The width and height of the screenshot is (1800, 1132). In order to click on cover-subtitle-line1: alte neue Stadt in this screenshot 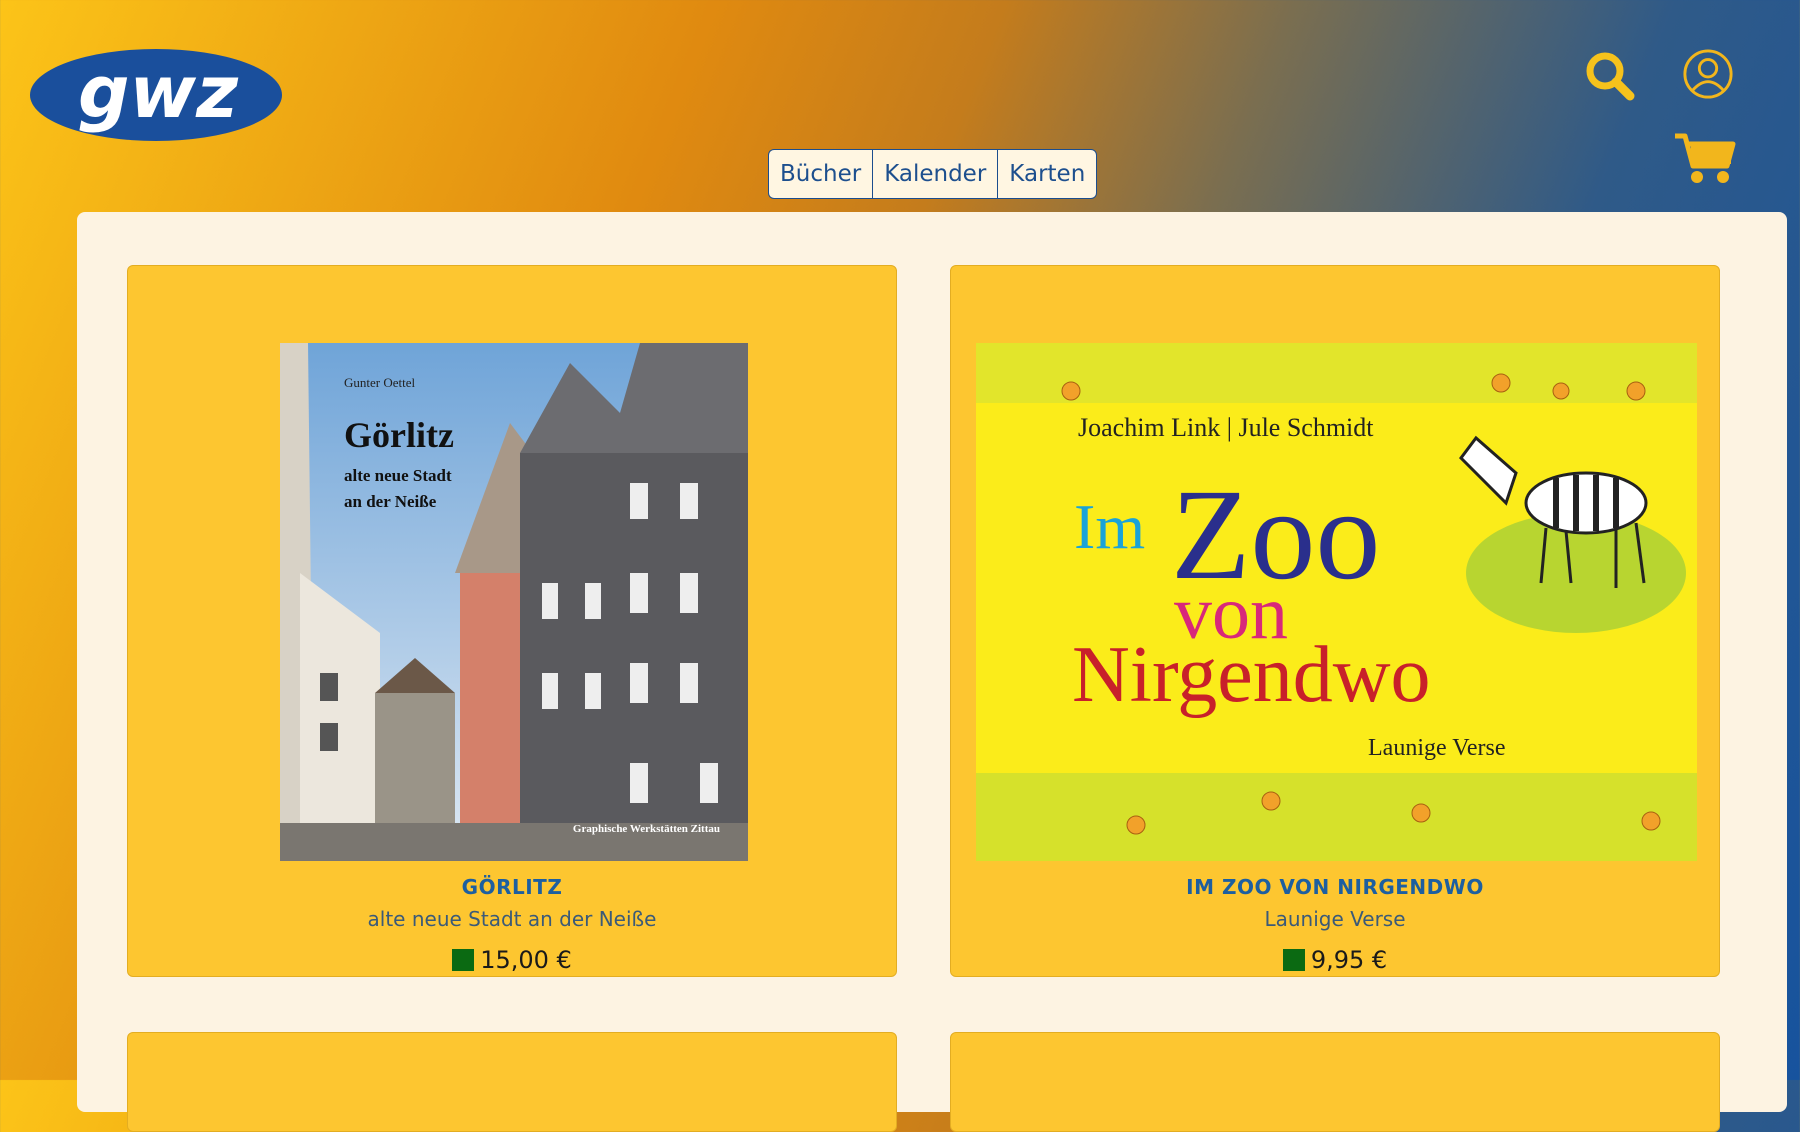, I will do `click(398, 475)`.